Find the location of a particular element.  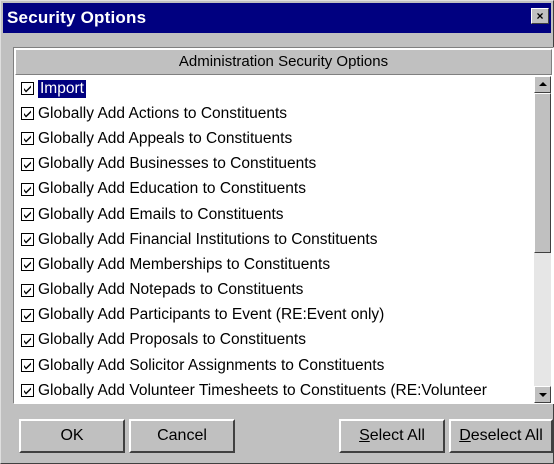

scroll-thumb is located at coordinates (542, 173).